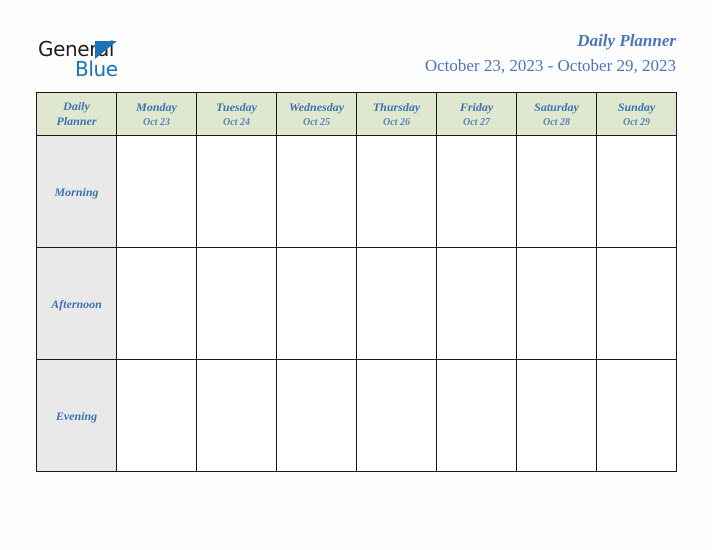 Image resolution: width=712 pixels, height=550 pixels. What do you see at coordinates (556, 415) in the screenshot?
I see `slot-evening-saturday` at bounding box center [556, 415].